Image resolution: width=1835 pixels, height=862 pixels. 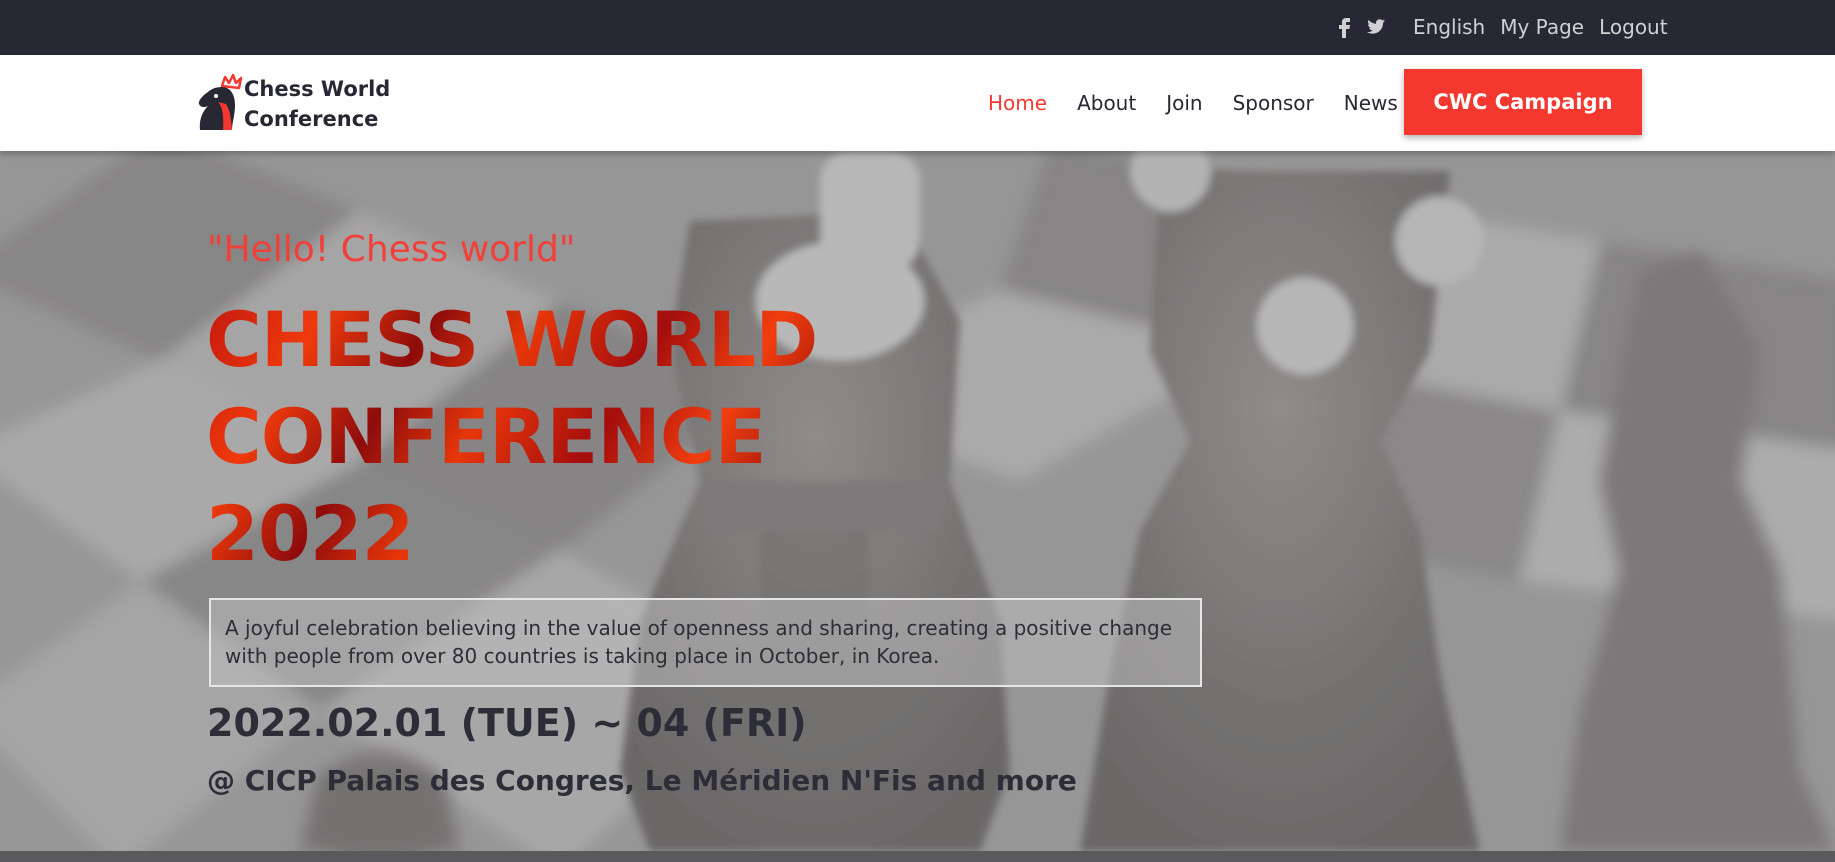 What do you see at coordinates (1371, 103) in the screenshot?
I see `nav-item-news: News` at bounding box center [1371, 103].